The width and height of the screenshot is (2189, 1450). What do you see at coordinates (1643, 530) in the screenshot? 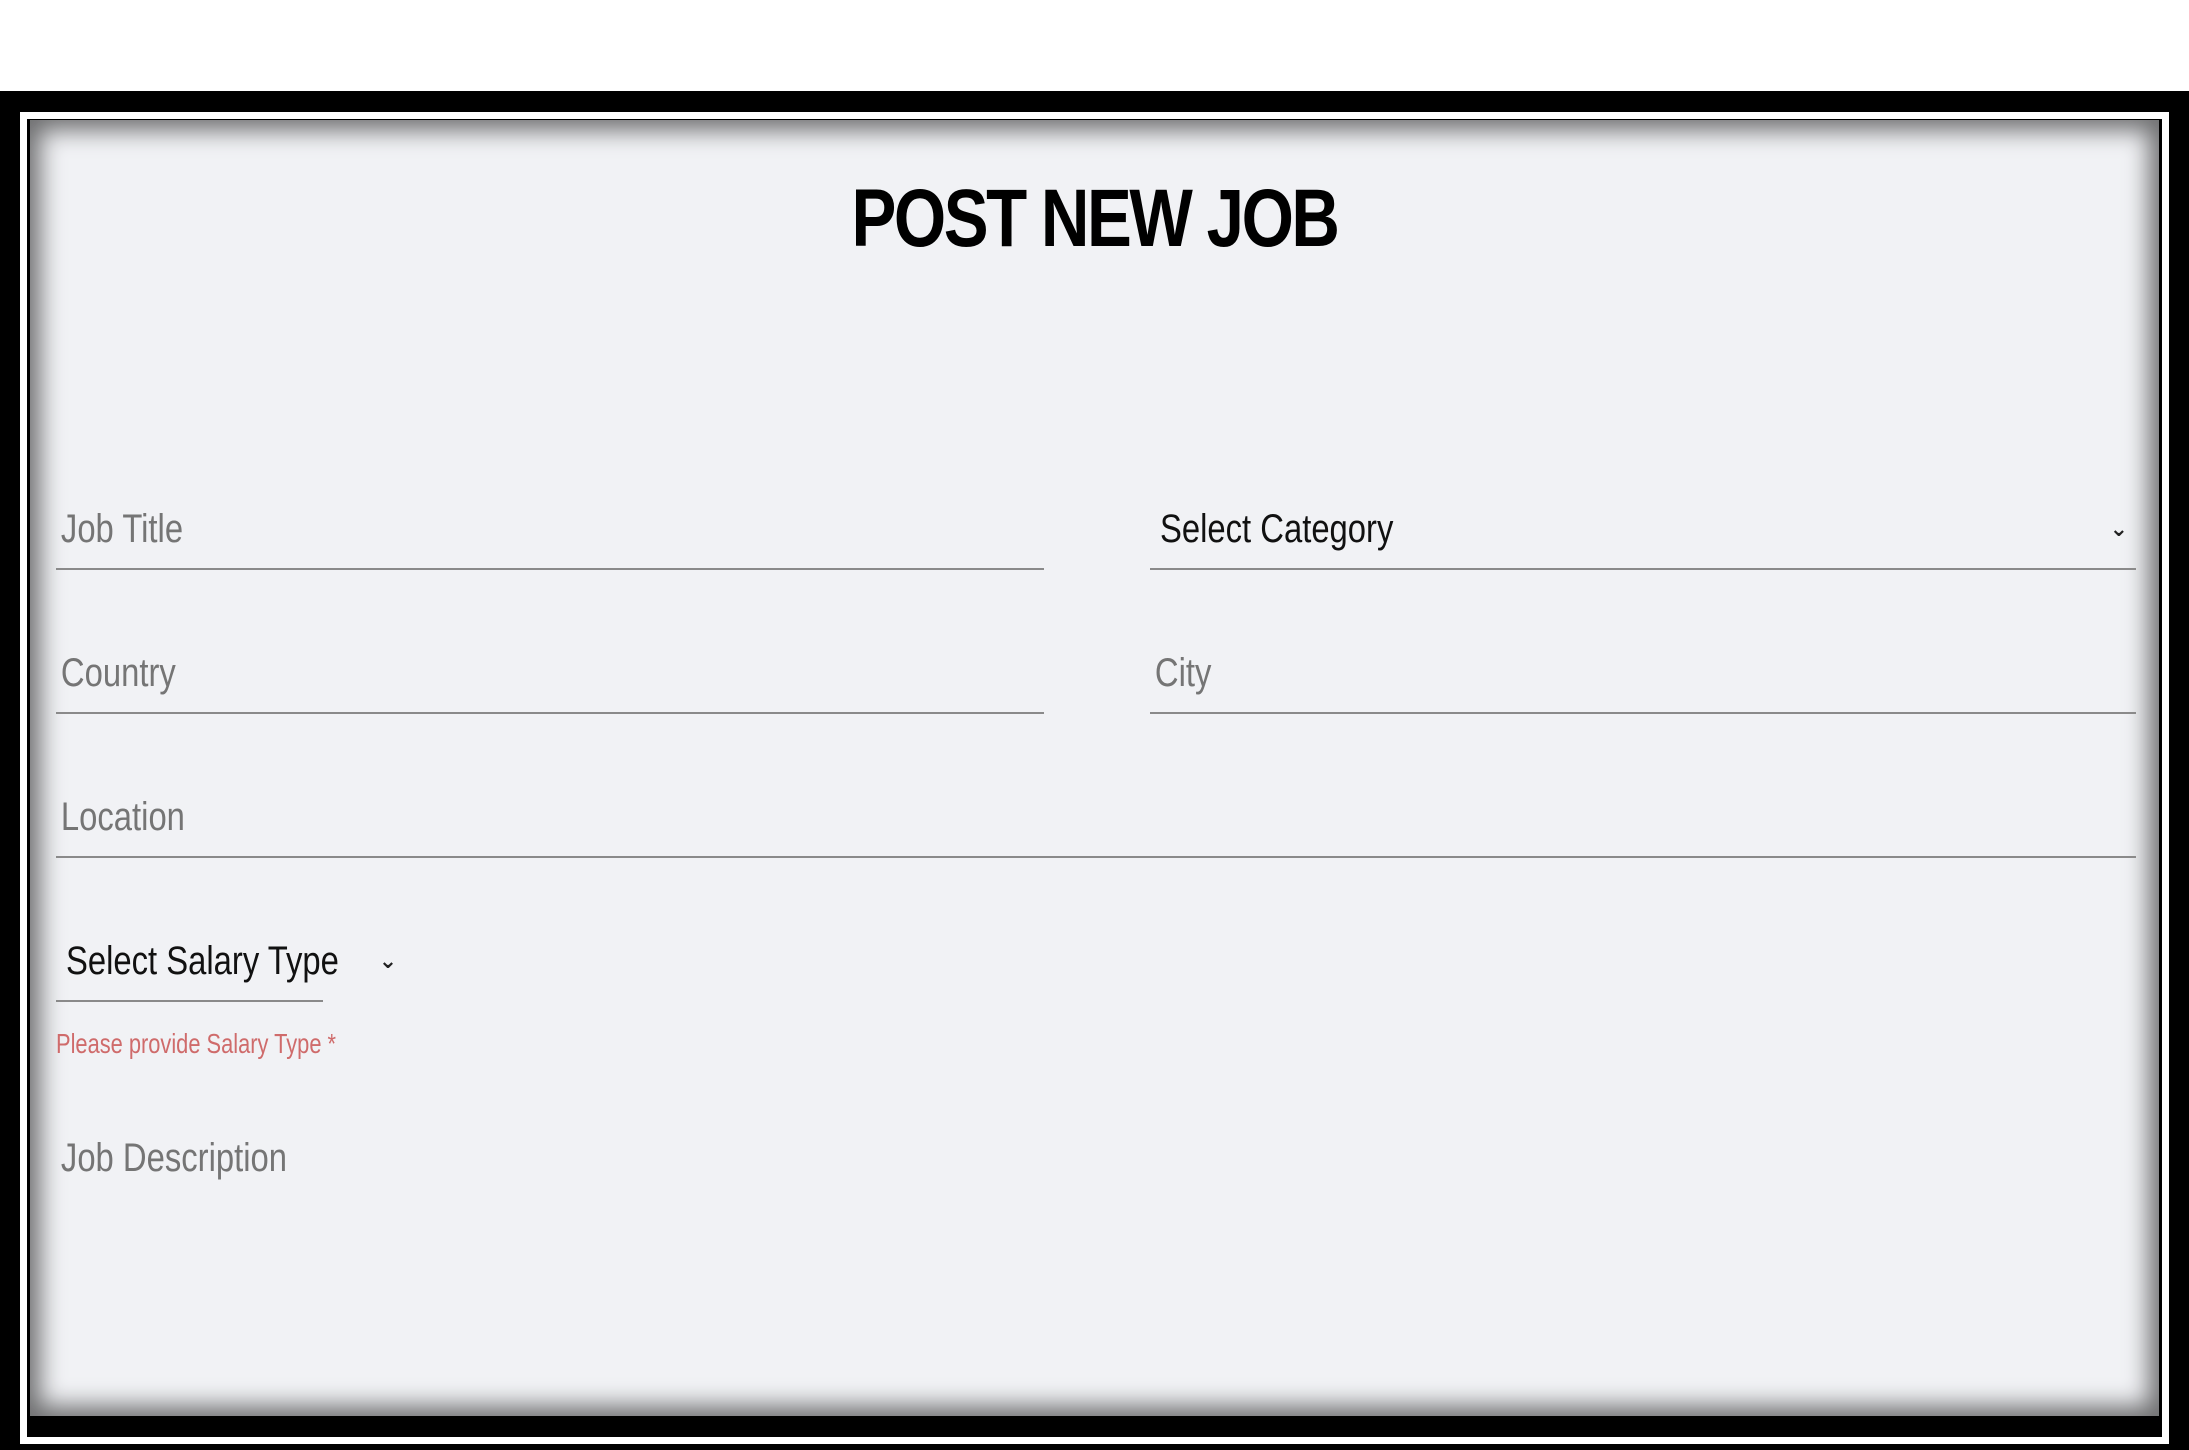
I see `category-select: Select Category ⌄` at bounding box center [1643, 530].